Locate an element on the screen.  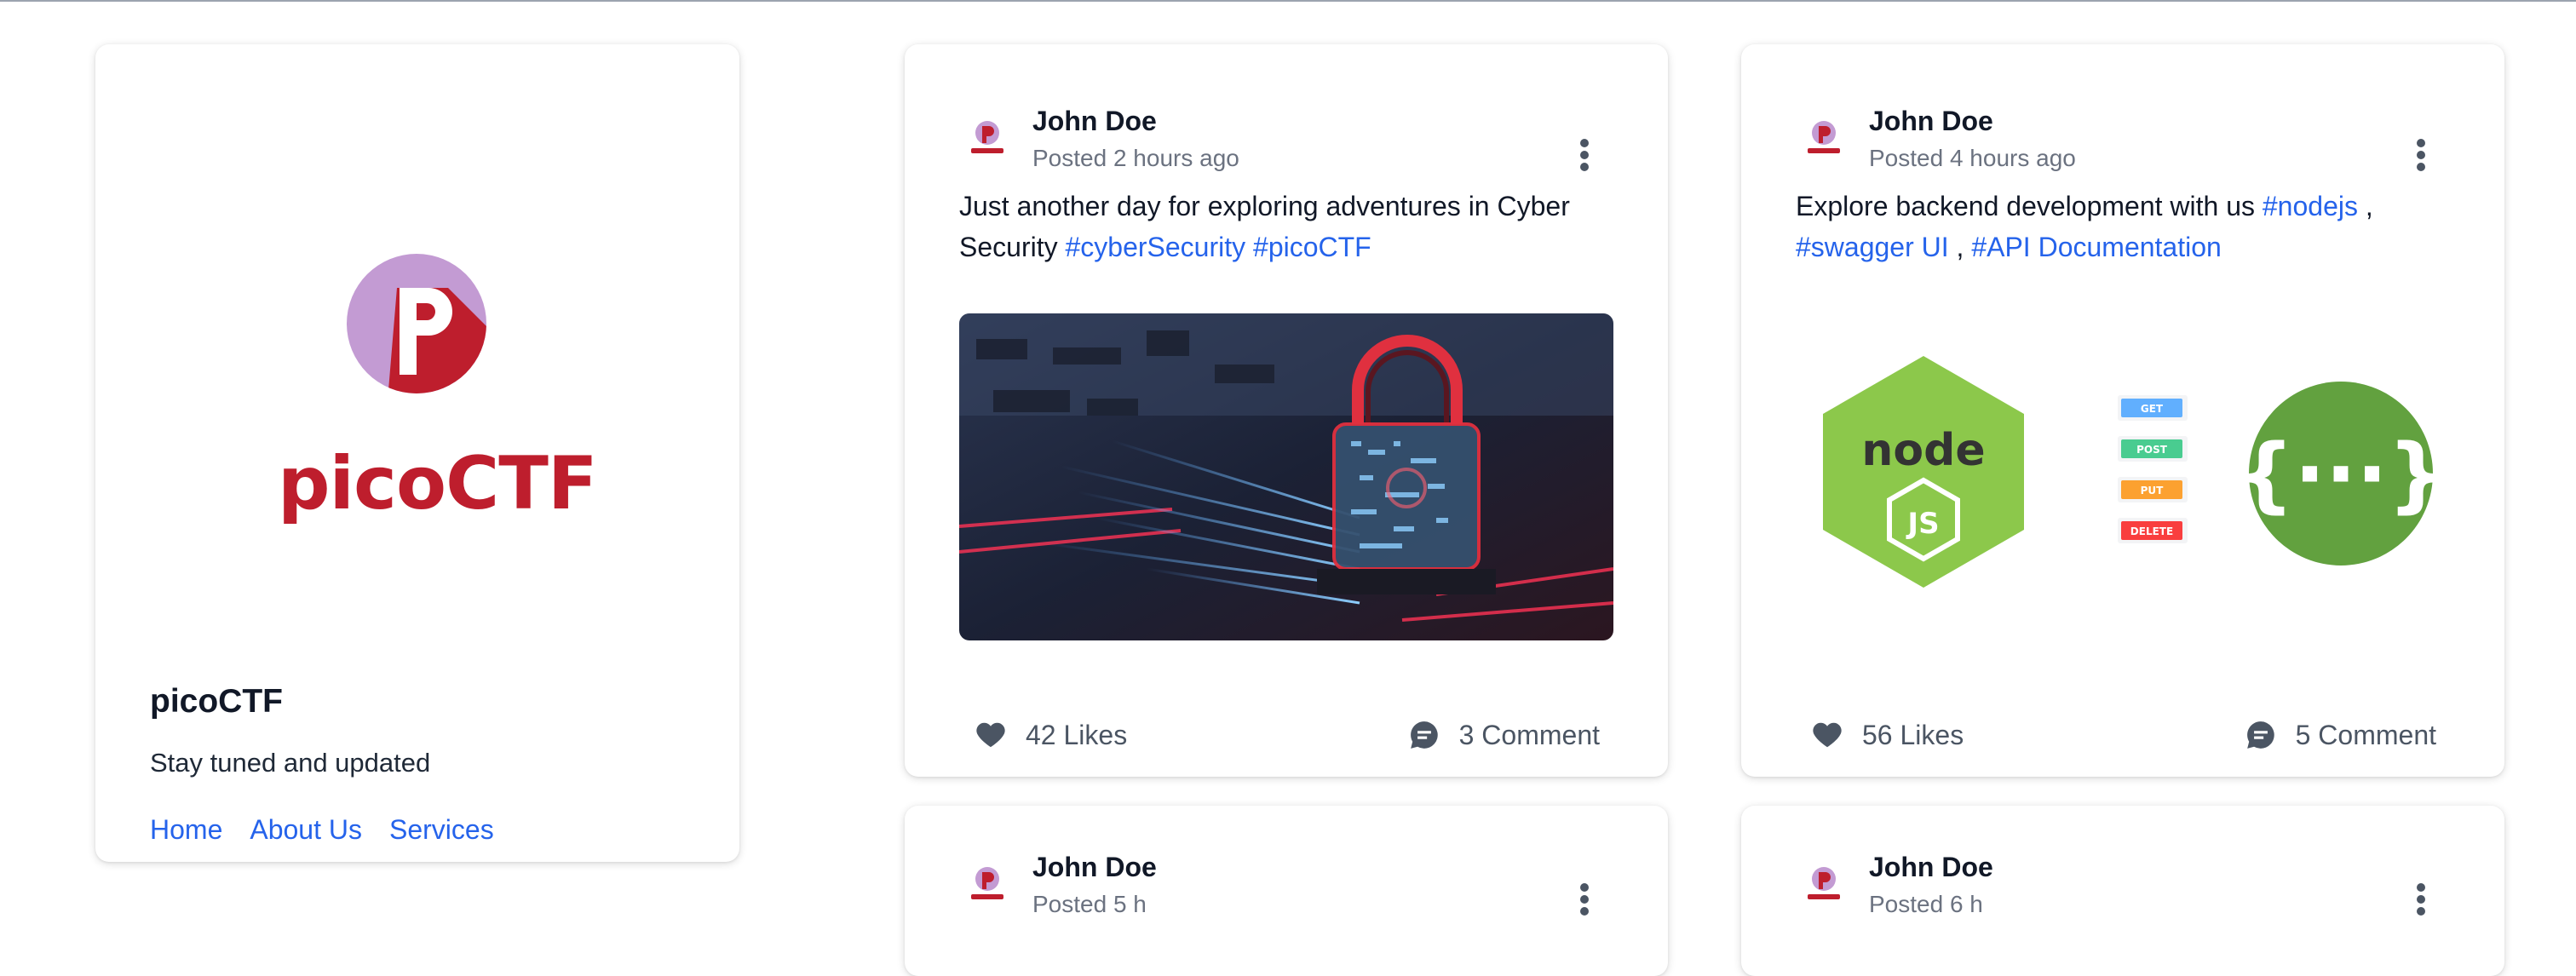
picoctf-logo-icon is located at coordinates (417, 323).